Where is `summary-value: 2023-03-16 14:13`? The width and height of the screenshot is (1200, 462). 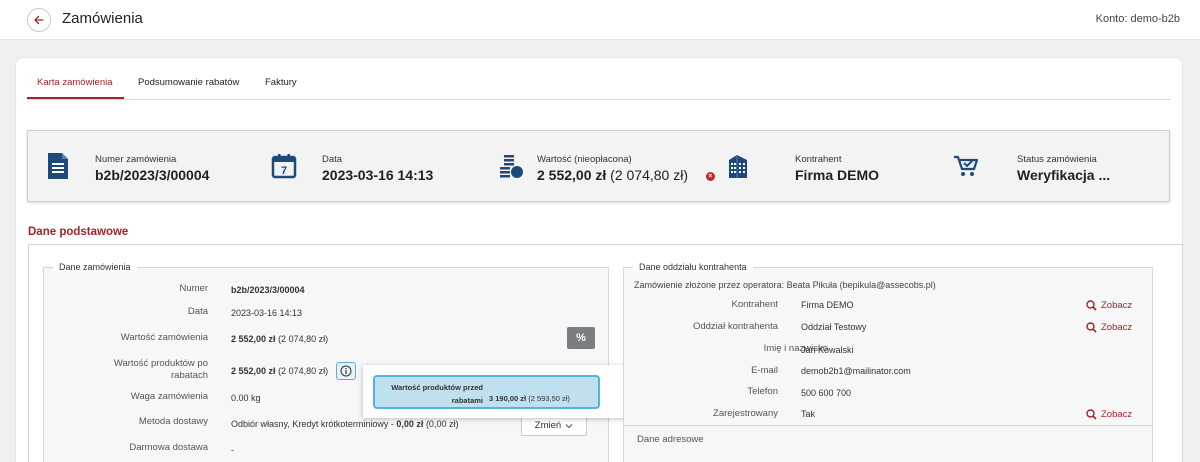
summary-value: 2023-03-16 14:13 is located at coordinates (378, 175).